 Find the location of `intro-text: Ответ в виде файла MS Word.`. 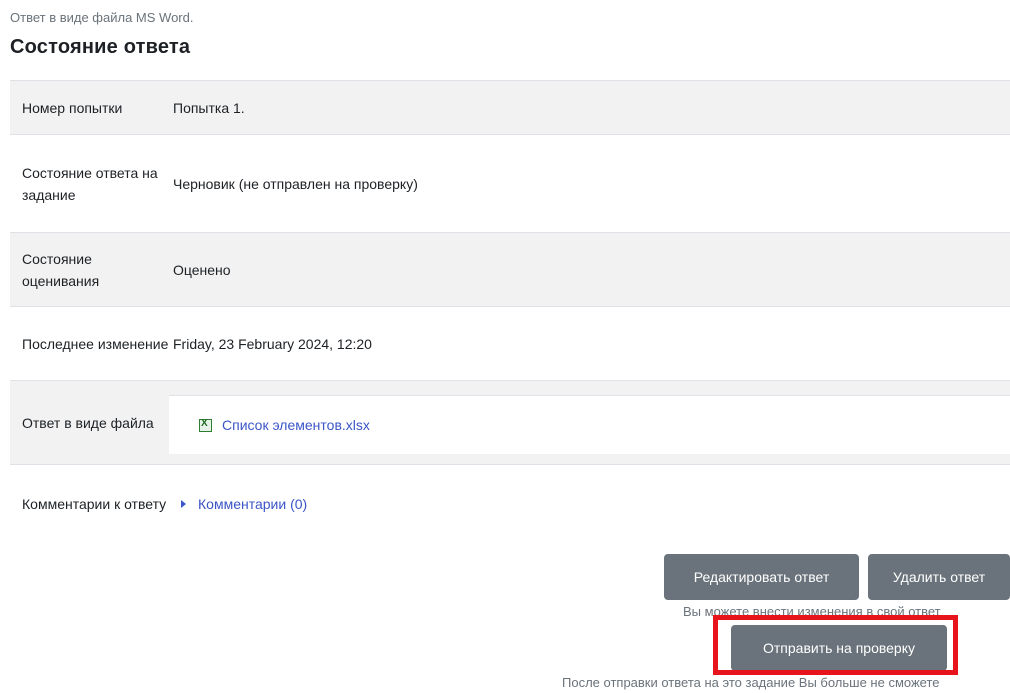

intro-text: Ответ в виде файла MS Word. is located at coordinates (102, 17).